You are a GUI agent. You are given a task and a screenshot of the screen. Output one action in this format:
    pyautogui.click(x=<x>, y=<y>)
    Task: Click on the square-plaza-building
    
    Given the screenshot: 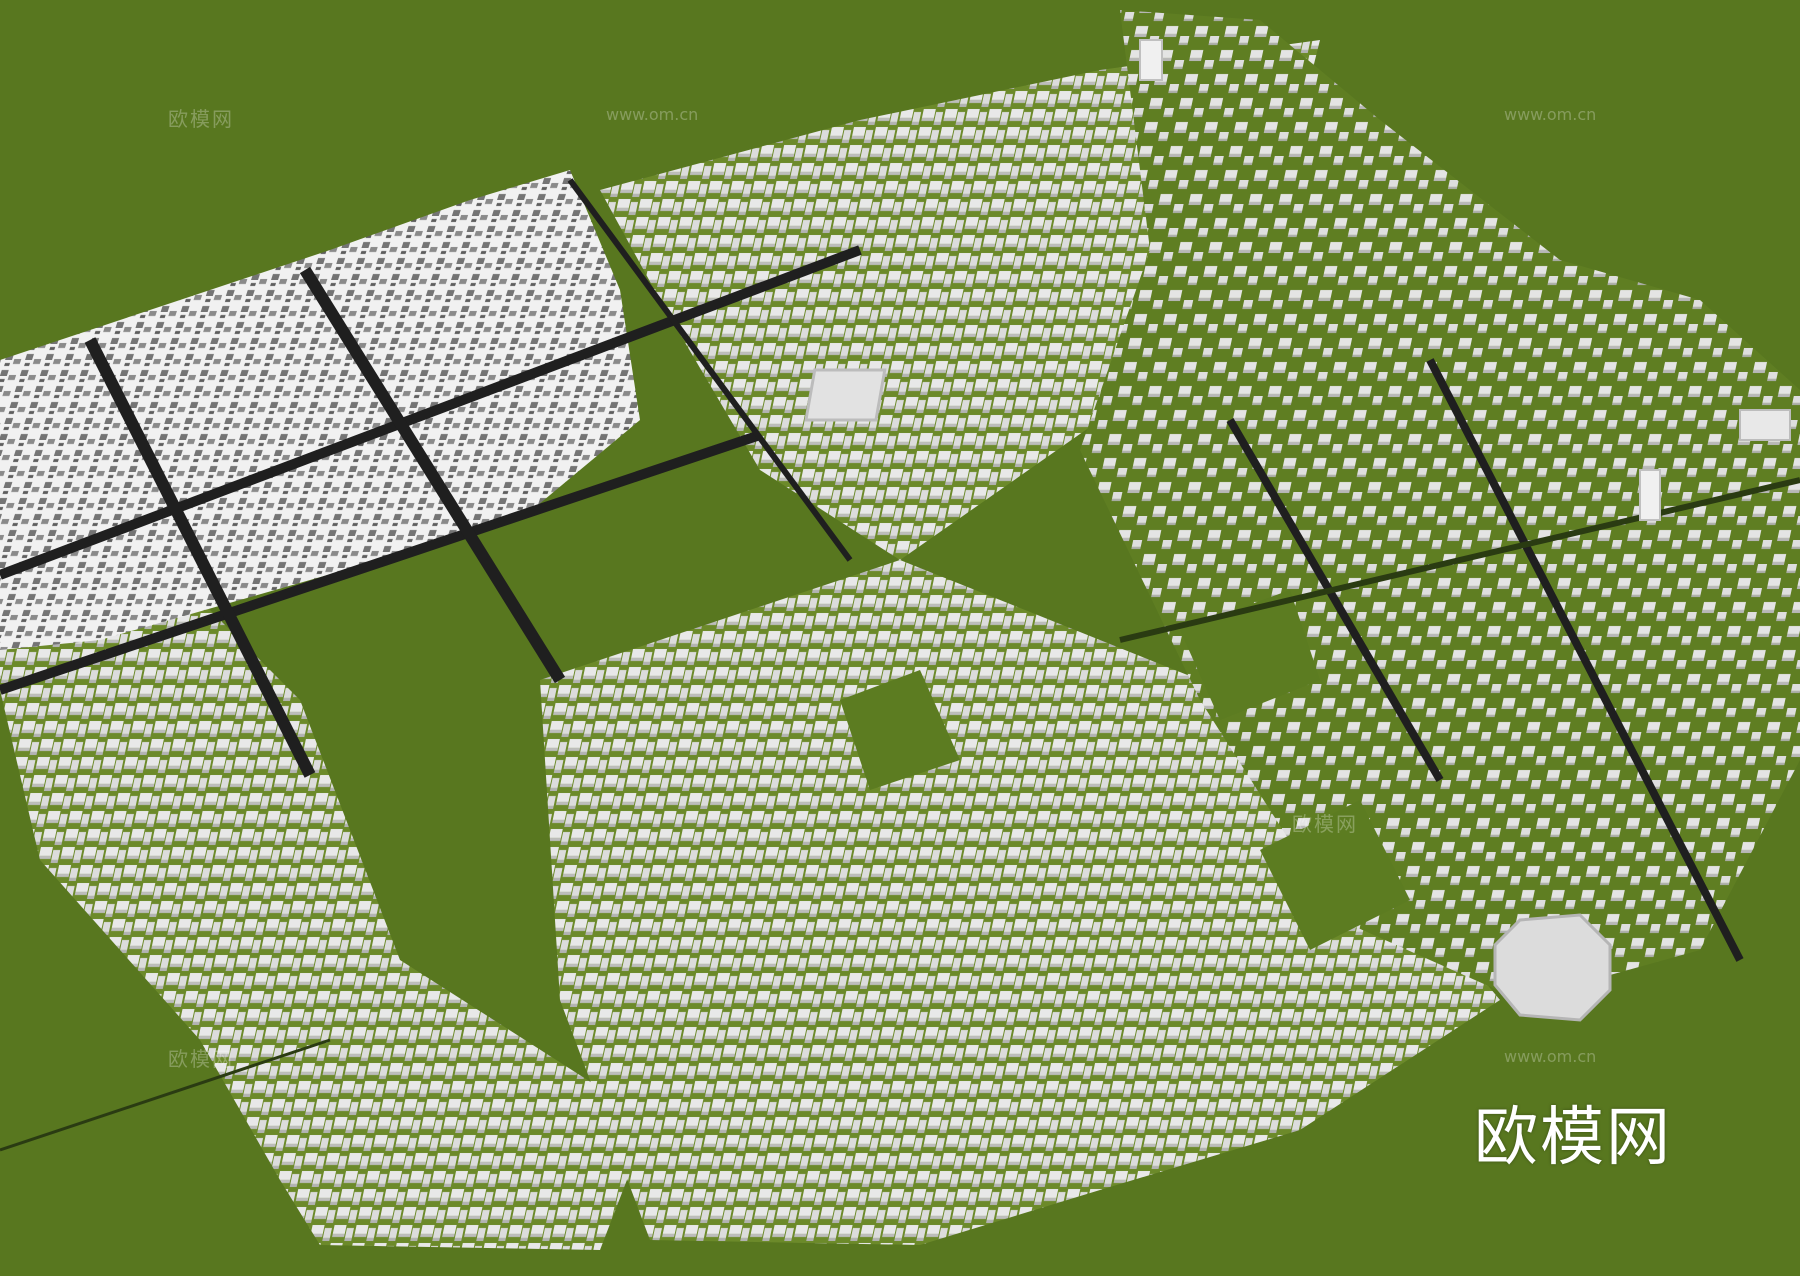 What is the action you would take?
    pyautogui.click(x=845, y=395)
    